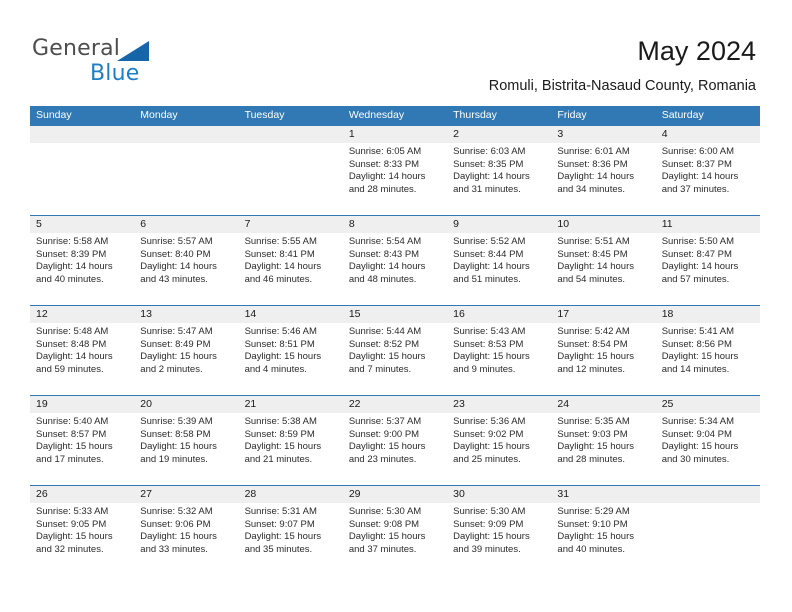 The image size is (792, 612). Describe the element at coordinates (186, 404) in the screenshot. I see `day-number: 20` at that location.